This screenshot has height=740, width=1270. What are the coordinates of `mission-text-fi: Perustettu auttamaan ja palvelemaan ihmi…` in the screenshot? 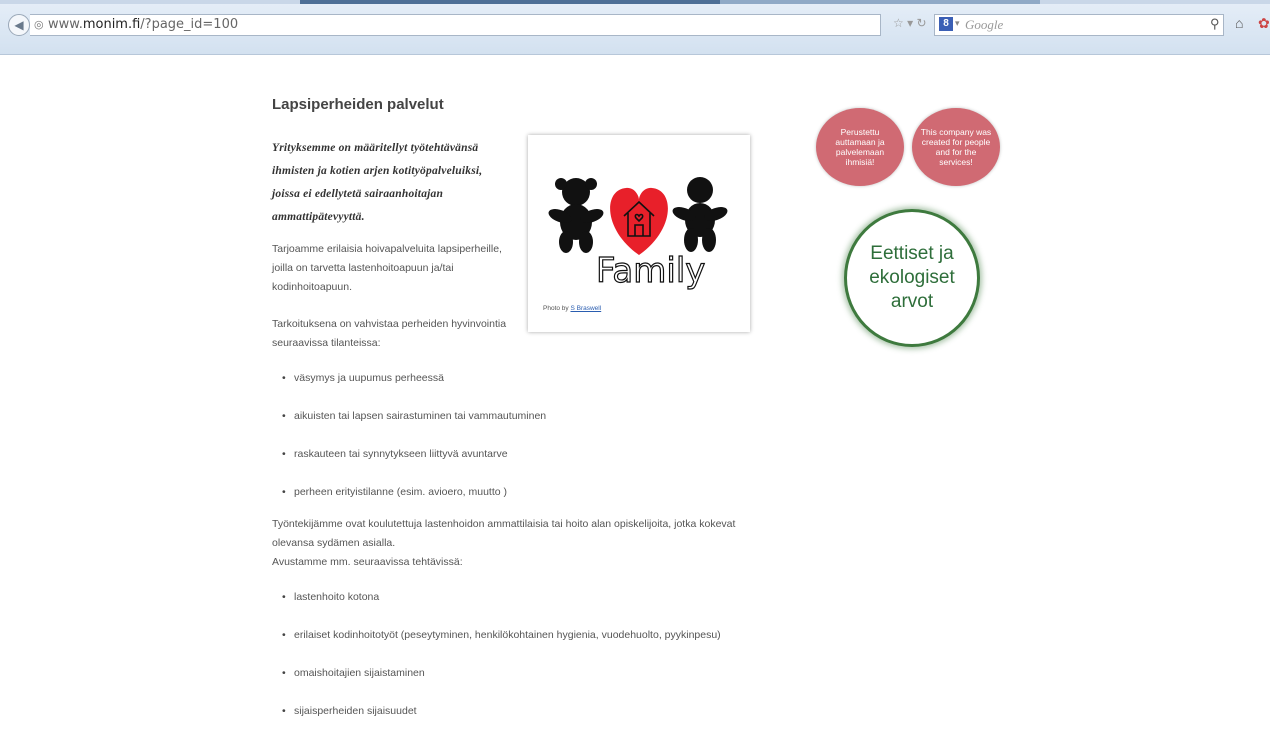 It's located at (860, 147).